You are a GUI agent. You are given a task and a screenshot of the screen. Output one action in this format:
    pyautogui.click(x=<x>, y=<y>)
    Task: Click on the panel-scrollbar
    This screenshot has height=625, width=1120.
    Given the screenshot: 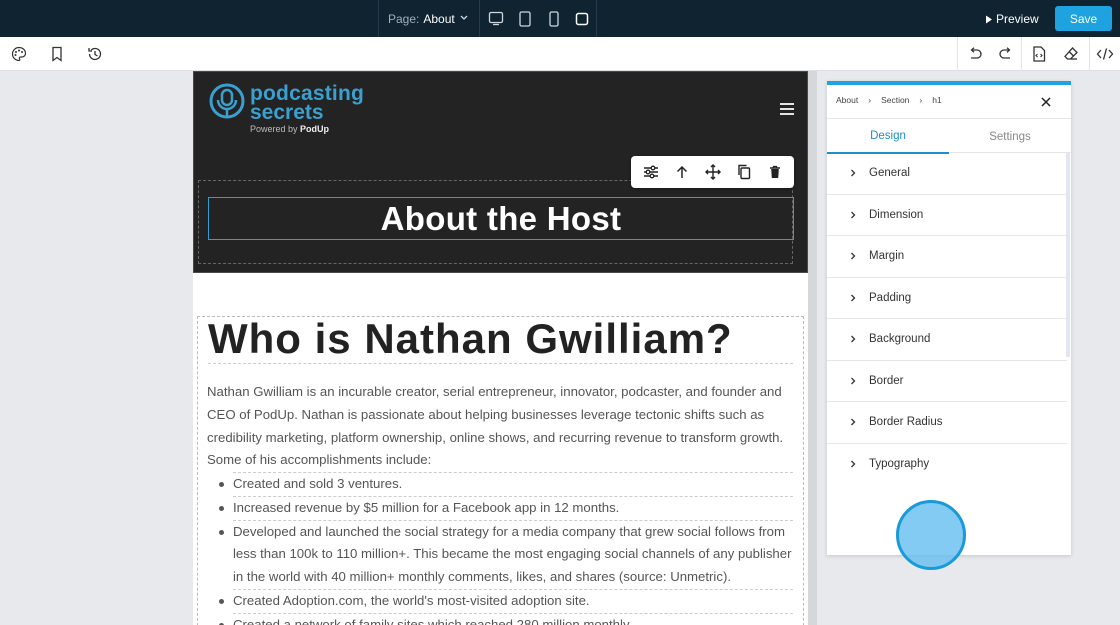 What is the action you would take?
    pyautogui.click(x=1068, y=255)
    